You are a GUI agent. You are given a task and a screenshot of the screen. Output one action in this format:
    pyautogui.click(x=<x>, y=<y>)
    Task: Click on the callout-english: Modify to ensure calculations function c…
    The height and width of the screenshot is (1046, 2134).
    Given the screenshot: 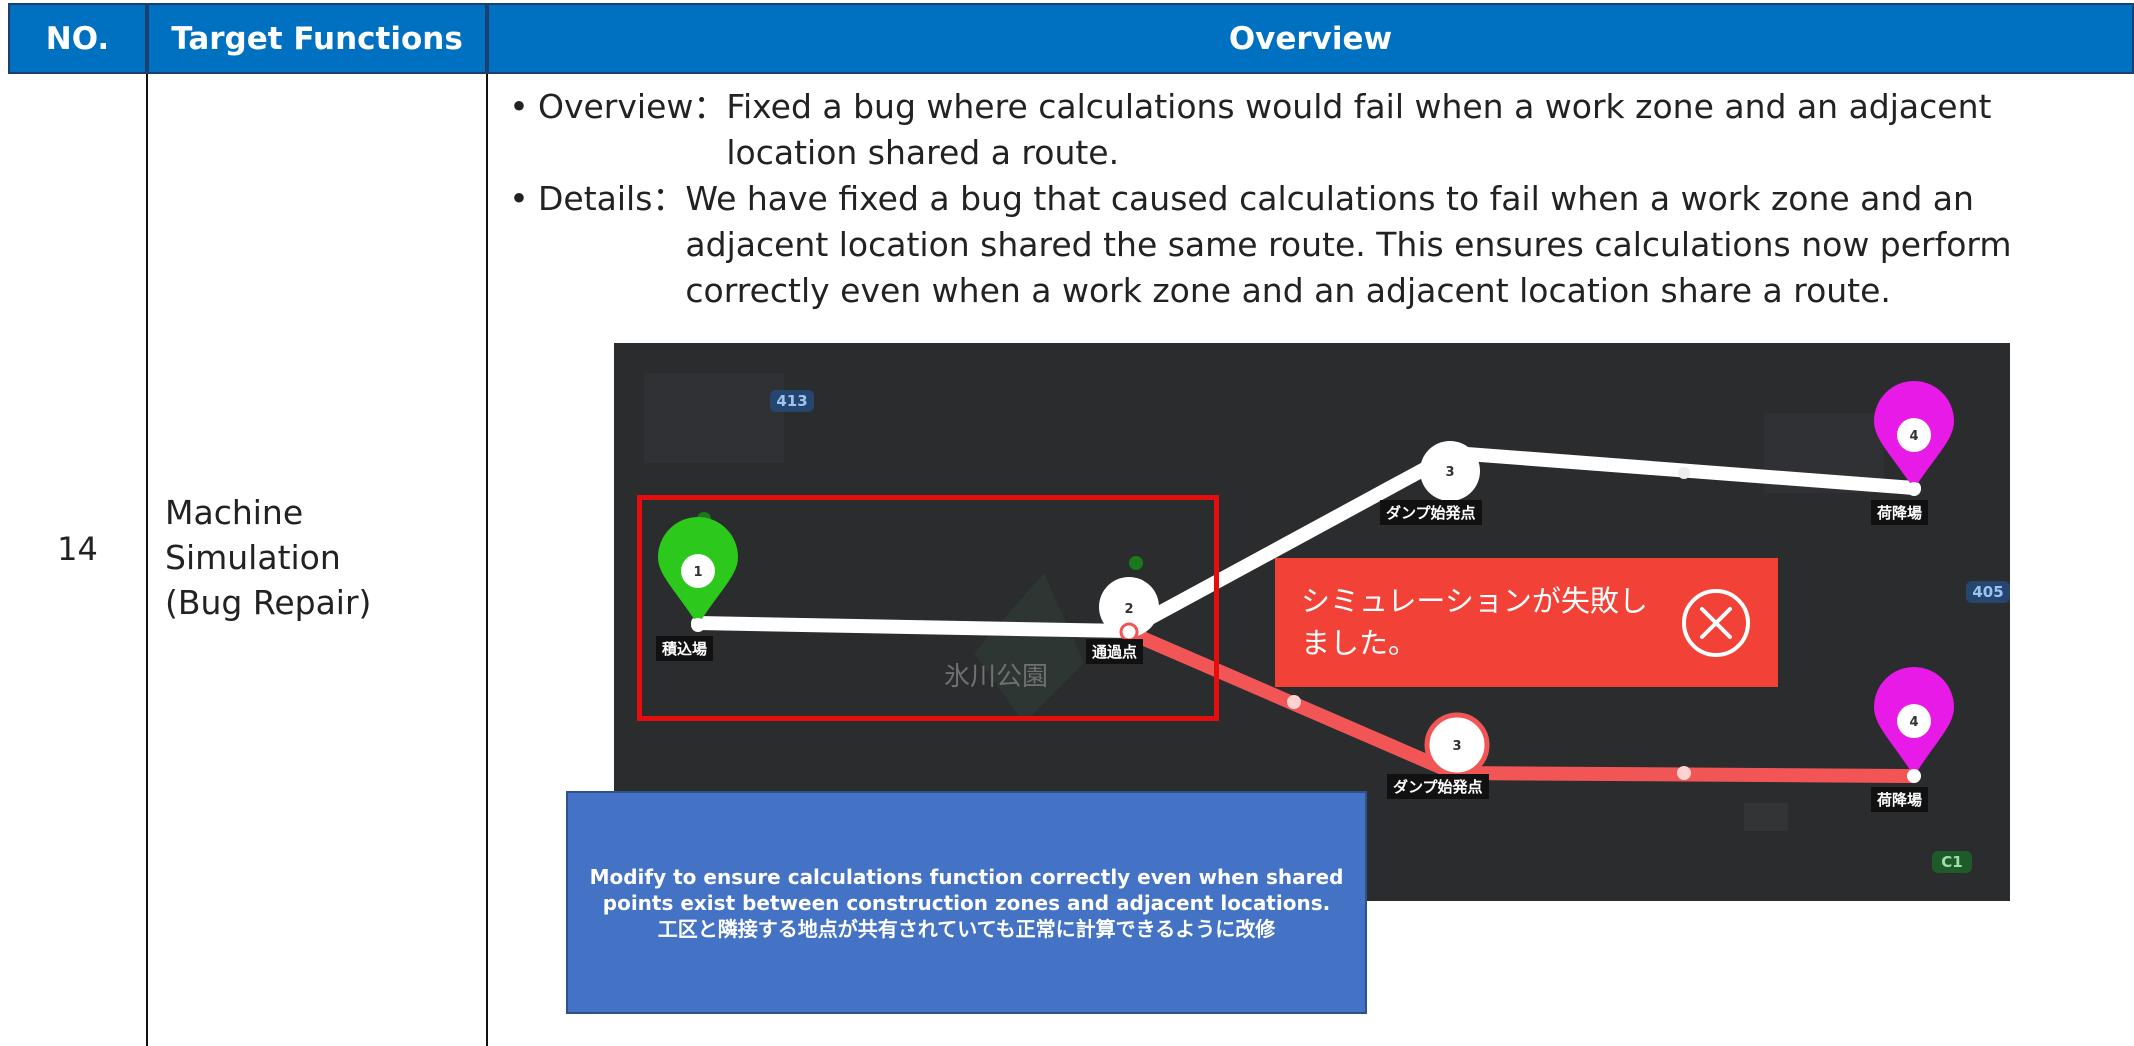 What is the action you would take?
    pyautogui.click(x=966, y=889)
    